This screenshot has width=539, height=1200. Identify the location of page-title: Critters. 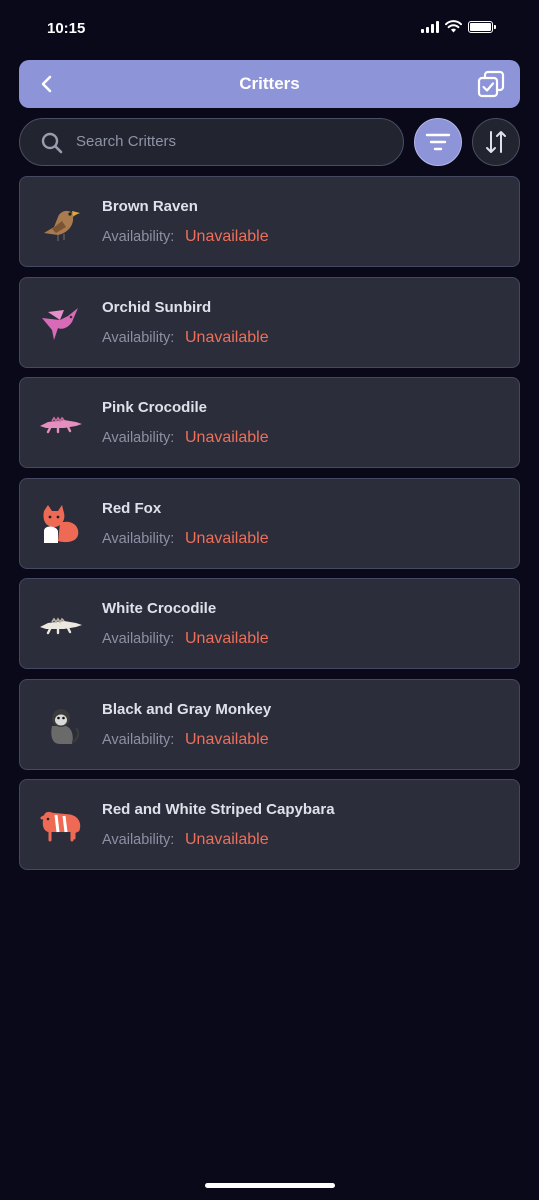
(269, 83).